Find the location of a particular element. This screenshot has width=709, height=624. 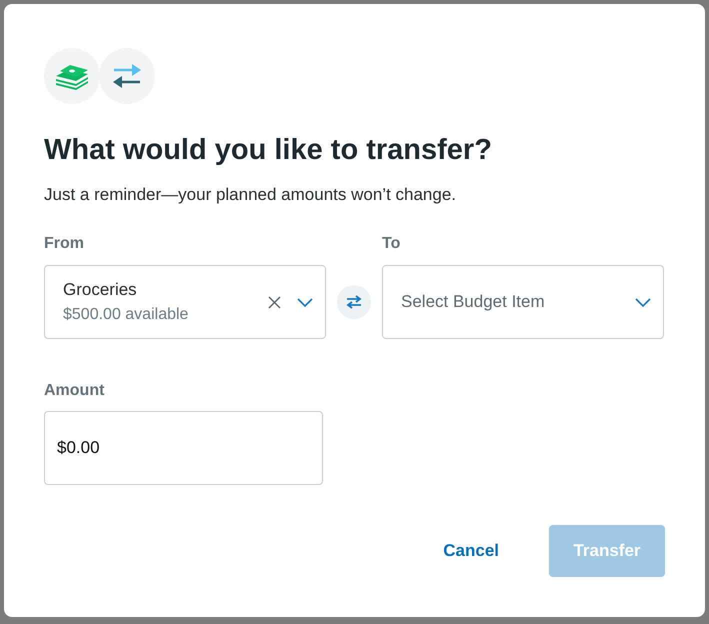

amount-input: $0.00 is located at coordinates (183, 448).